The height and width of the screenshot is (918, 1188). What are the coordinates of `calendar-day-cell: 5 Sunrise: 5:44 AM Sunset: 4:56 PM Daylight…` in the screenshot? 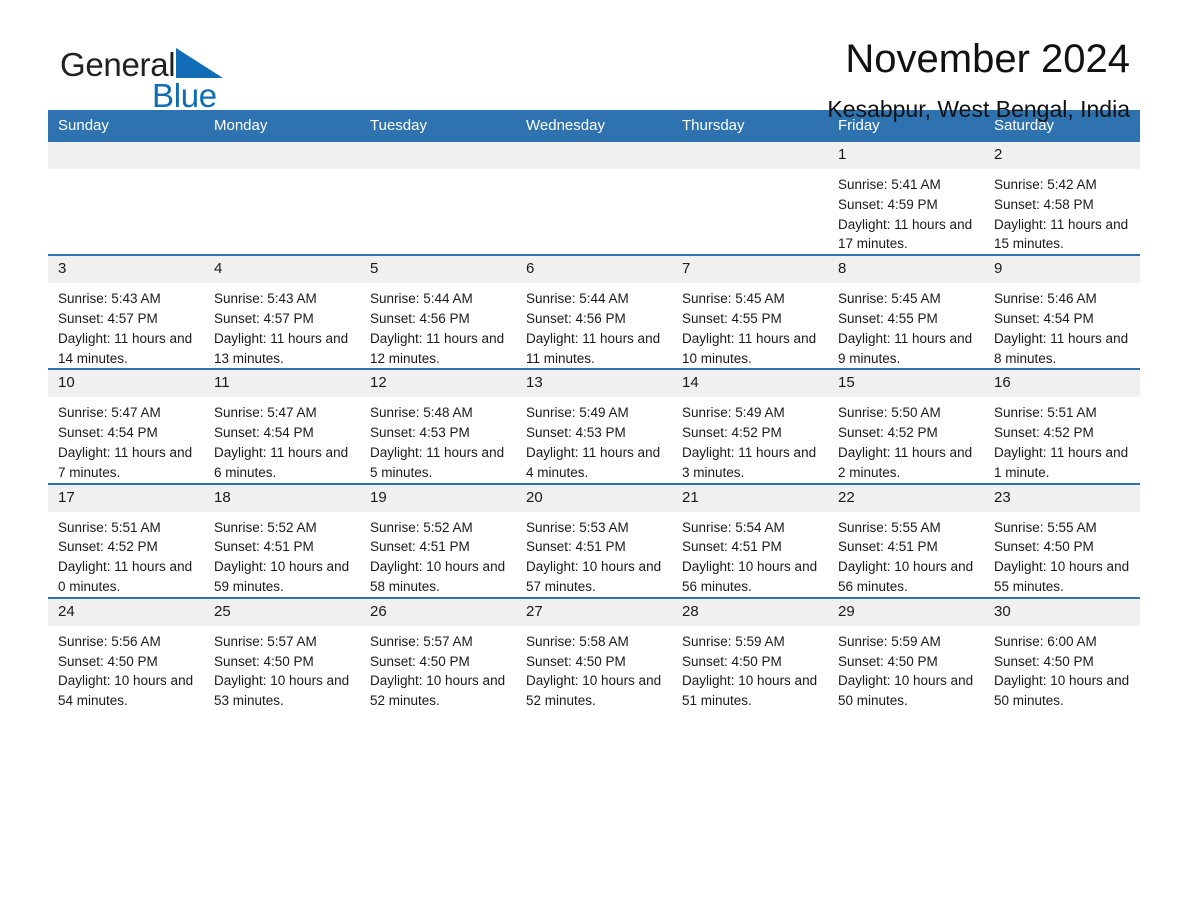 It's located at (438, 312).